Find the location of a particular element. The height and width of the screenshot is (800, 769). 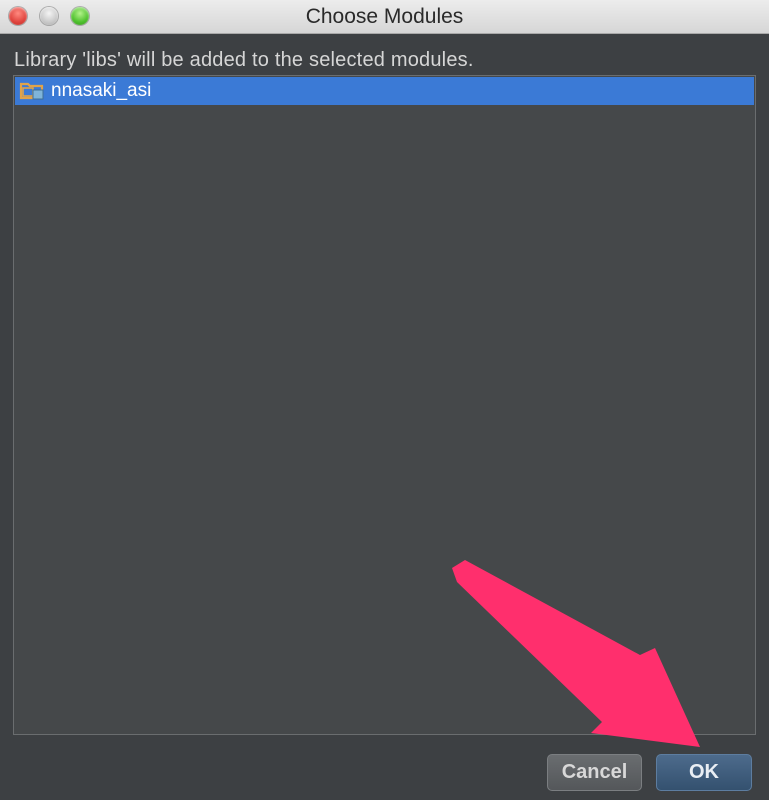

module-folder-icon is located at coordinates (32, 91).